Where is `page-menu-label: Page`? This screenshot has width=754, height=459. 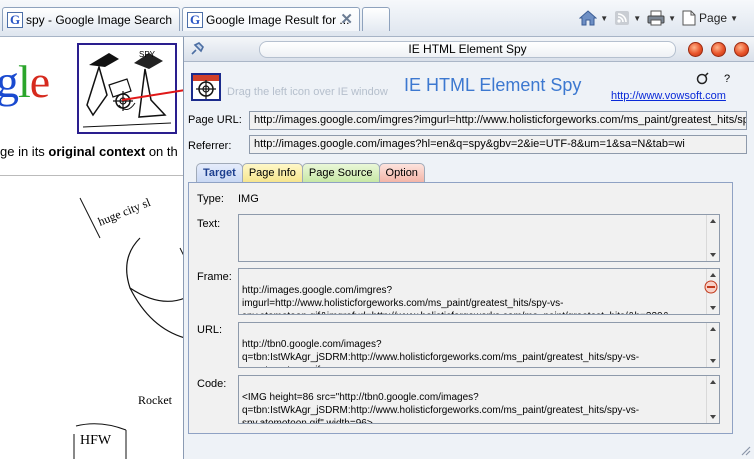 page-menu-label: Page is located at coordinates (713, 18).